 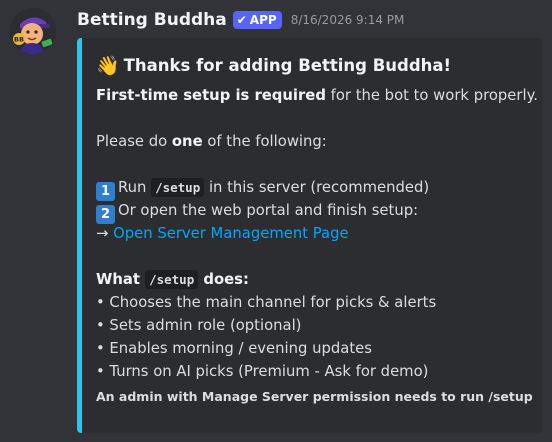 I want to click on message-header: Betting Buddha ✔ APP 8/16/2026 9:14 PM, so click(x=240, y=20).